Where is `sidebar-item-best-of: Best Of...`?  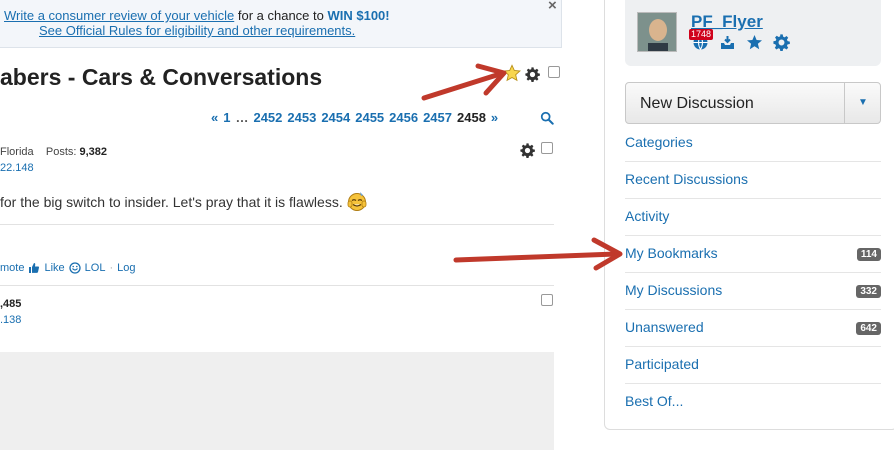
sidebar-item-best-of: Best Of... is located at coordinates (753, 402).